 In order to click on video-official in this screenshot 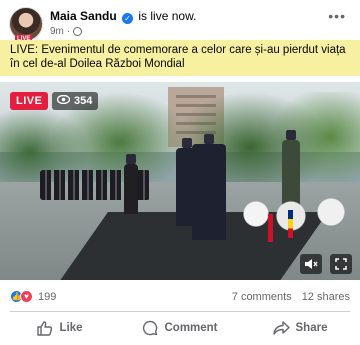, I will do `click(131, 184)`.